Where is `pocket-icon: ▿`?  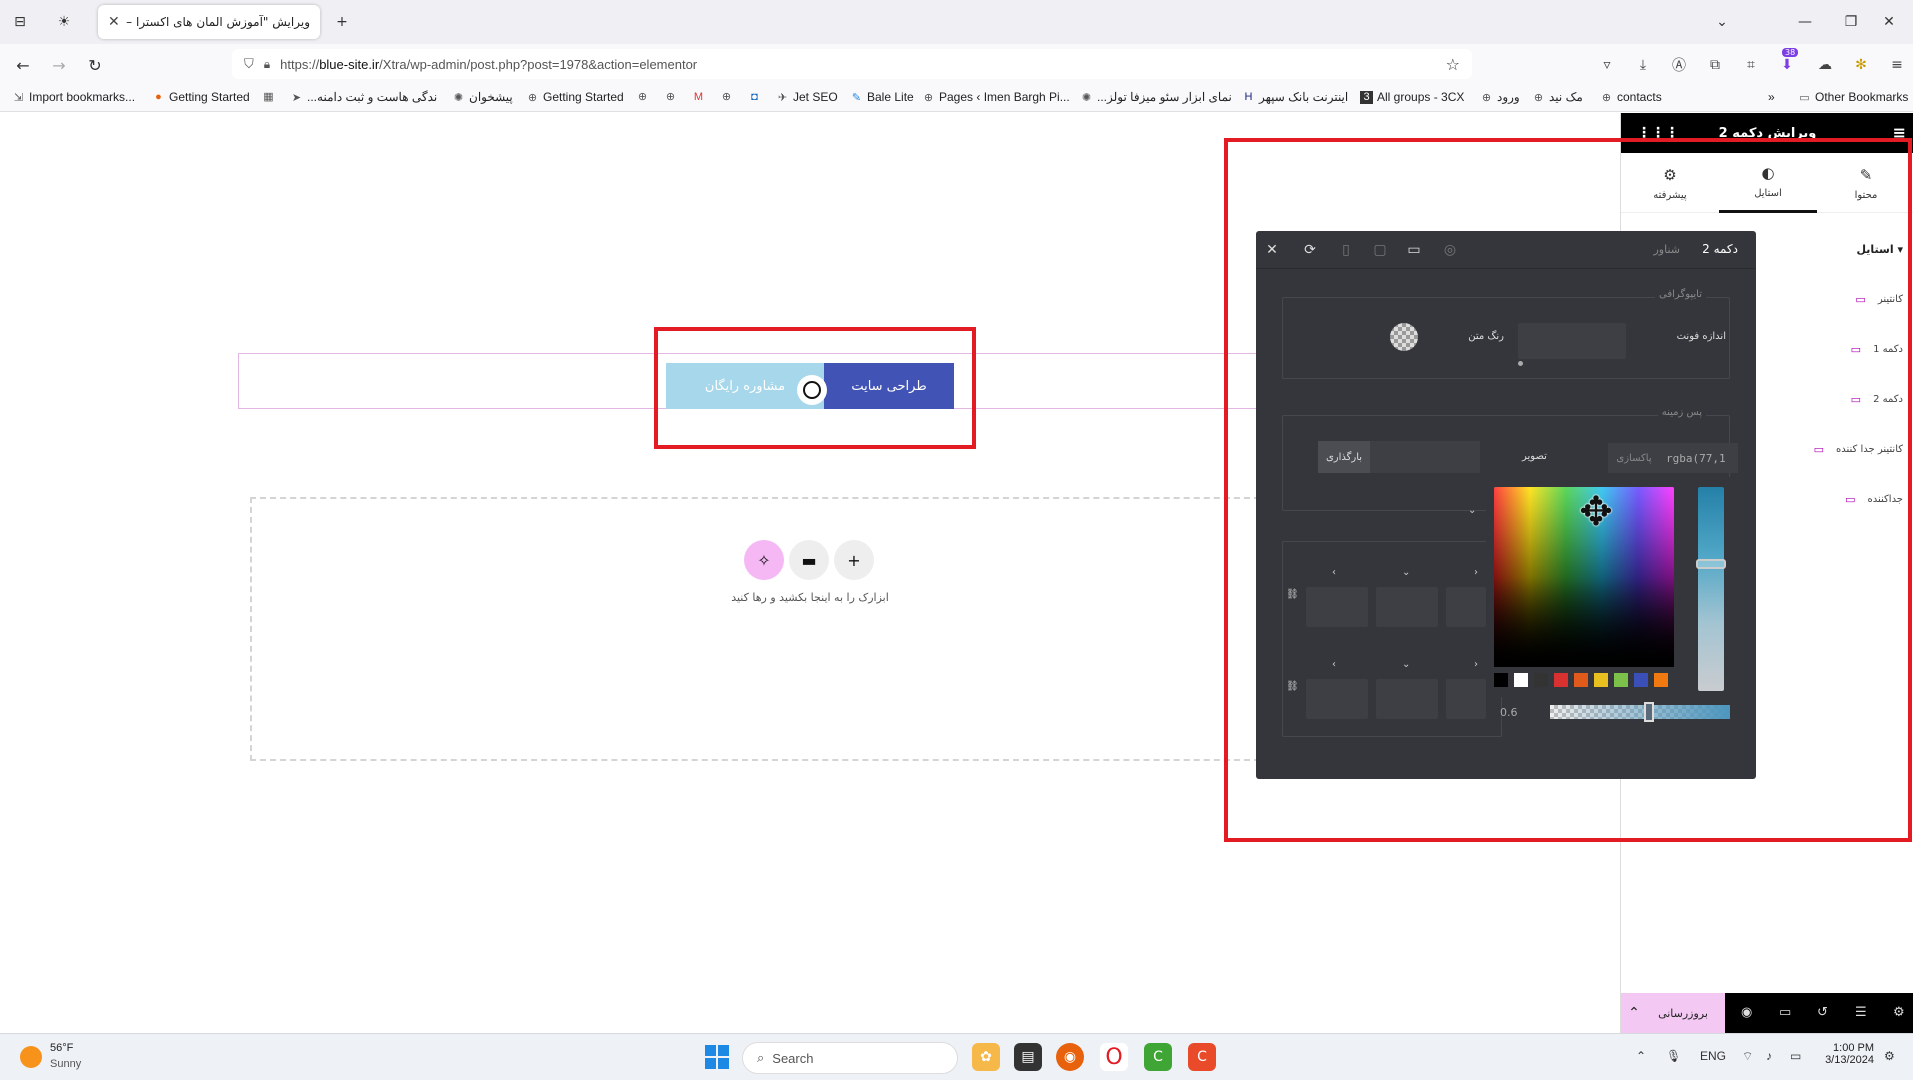 pocket-icon: ▿ is located at coordinates (1607, 65).